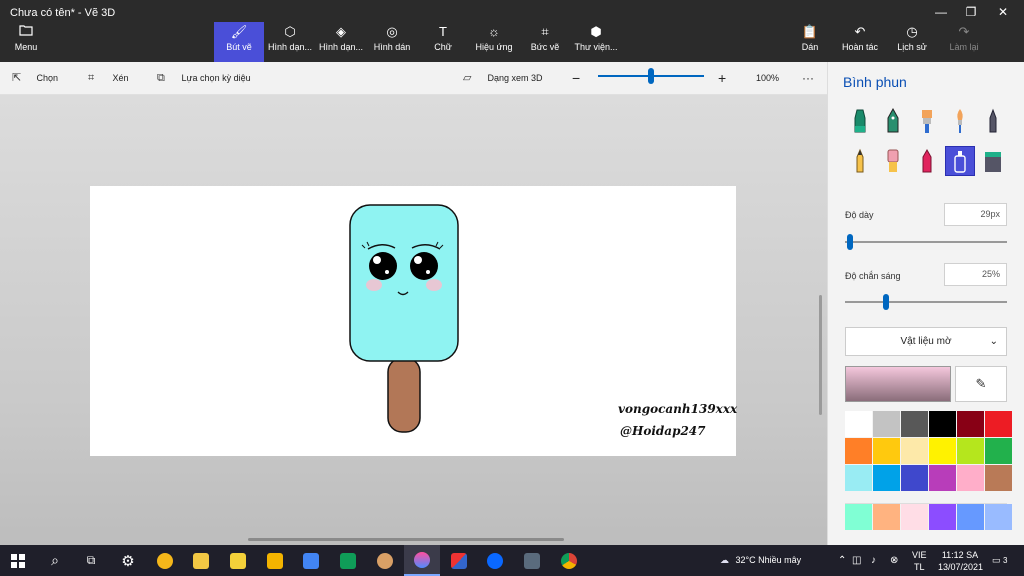 This screenshot has height=576, width=1024. I want to click on spray-can-icon, so click(960, 161).